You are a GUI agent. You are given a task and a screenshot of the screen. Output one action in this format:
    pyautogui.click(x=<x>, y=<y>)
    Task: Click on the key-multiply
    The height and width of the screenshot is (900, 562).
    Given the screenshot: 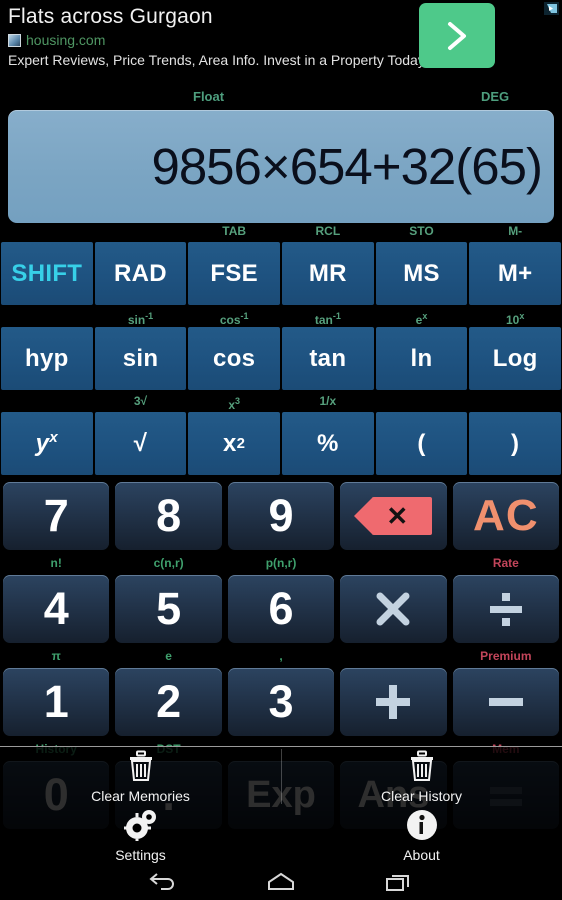 What is the action you would take?
    pyautogui.click(x=393, y=609)
    